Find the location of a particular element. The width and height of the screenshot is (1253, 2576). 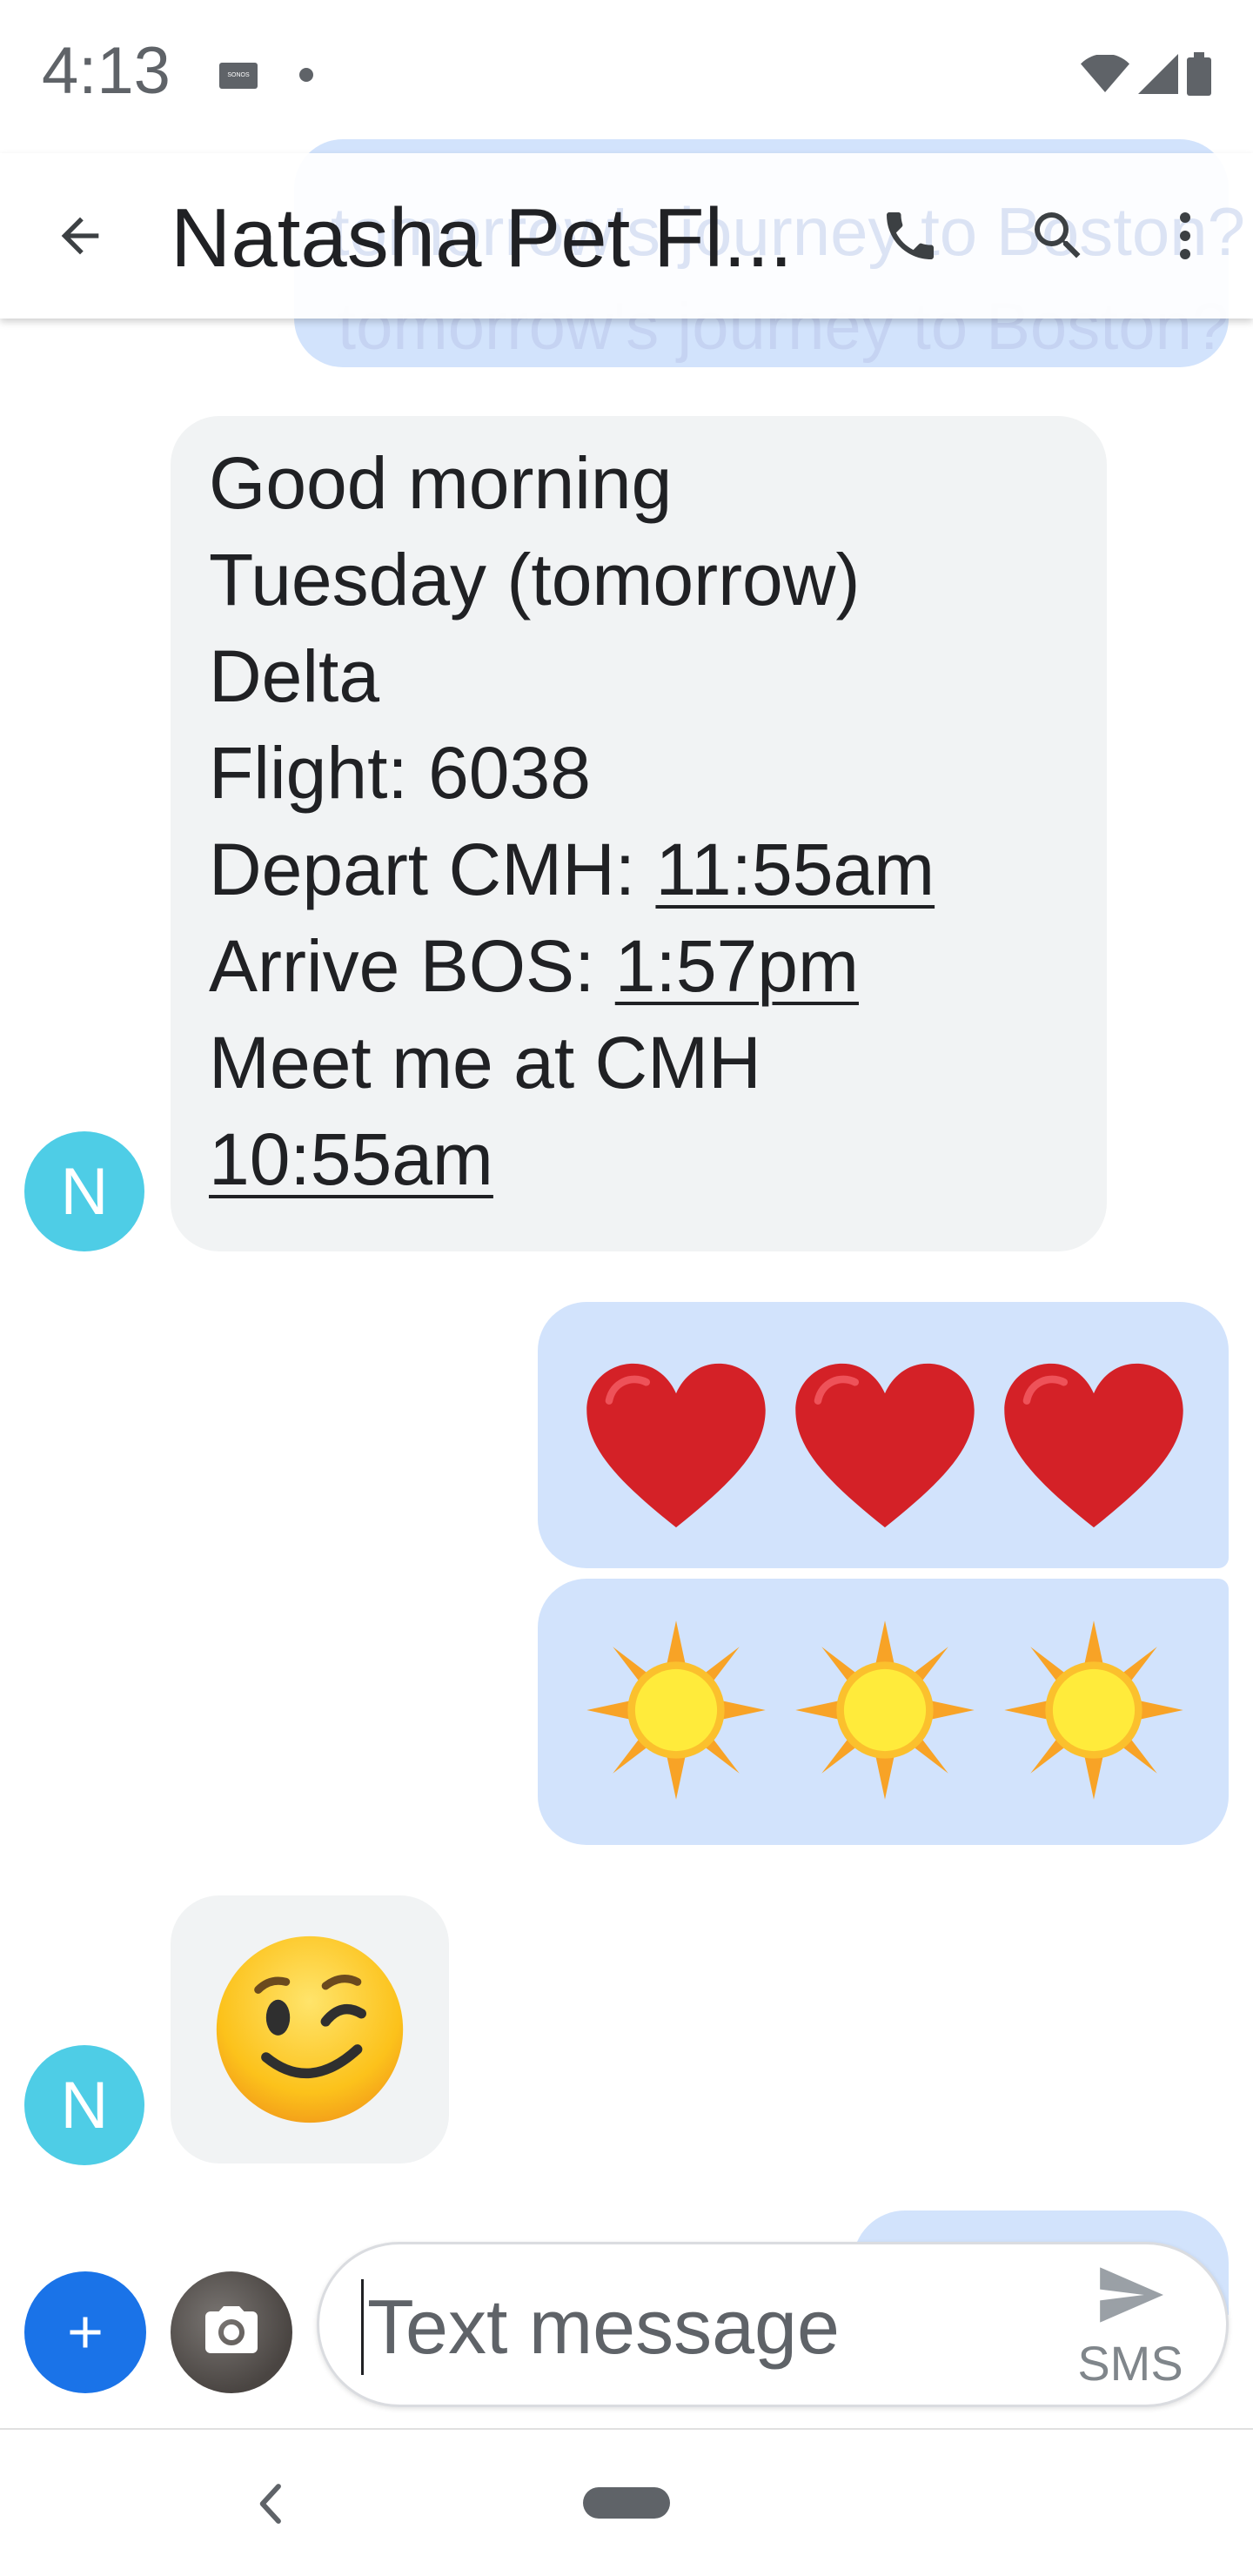

arrive-time-link: 1:57pm is located at coordinates (737, 966).